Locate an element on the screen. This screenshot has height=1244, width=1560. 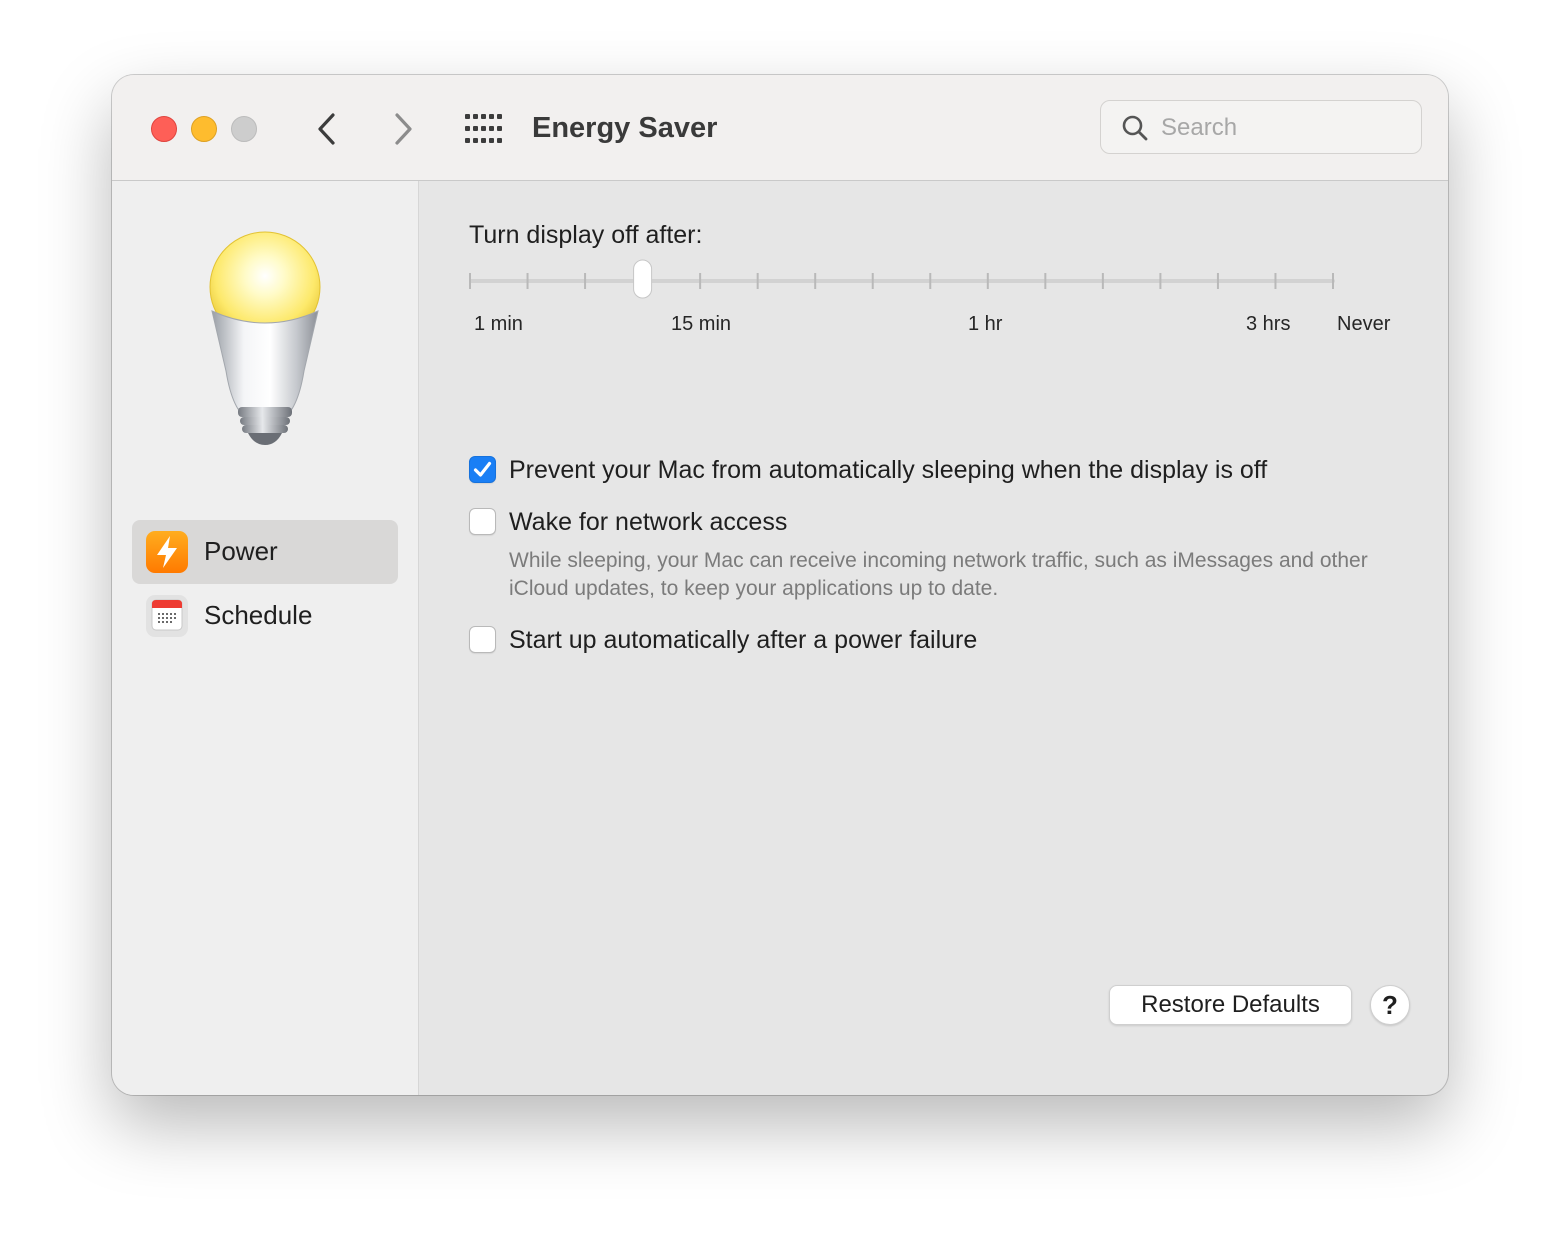
light-bulb-icon is located at coordinates (265, 338).